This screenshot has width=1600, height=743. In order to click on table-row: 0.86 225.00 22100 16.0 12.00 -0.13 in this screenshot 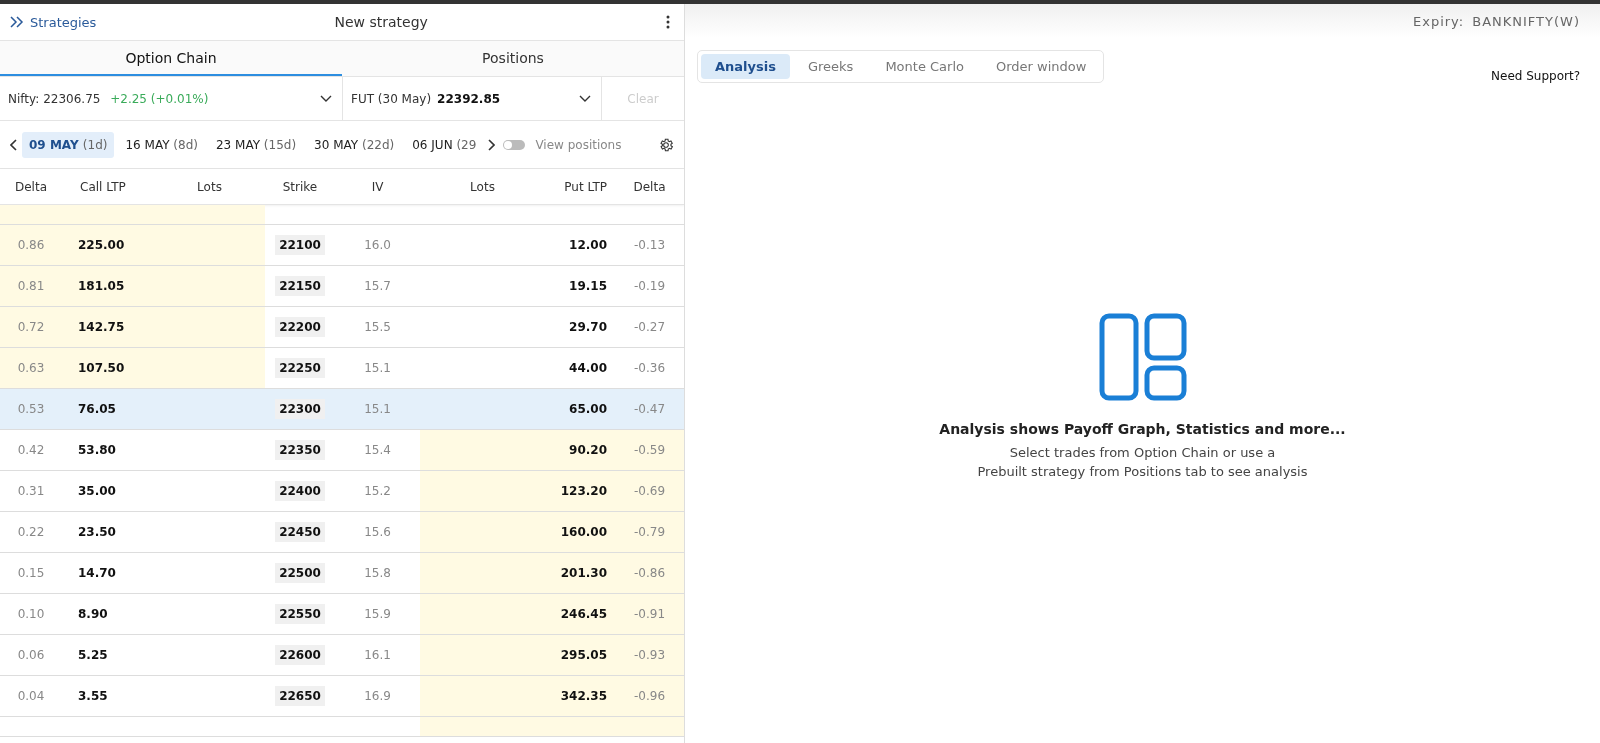, I will do `click(342, 245)`.